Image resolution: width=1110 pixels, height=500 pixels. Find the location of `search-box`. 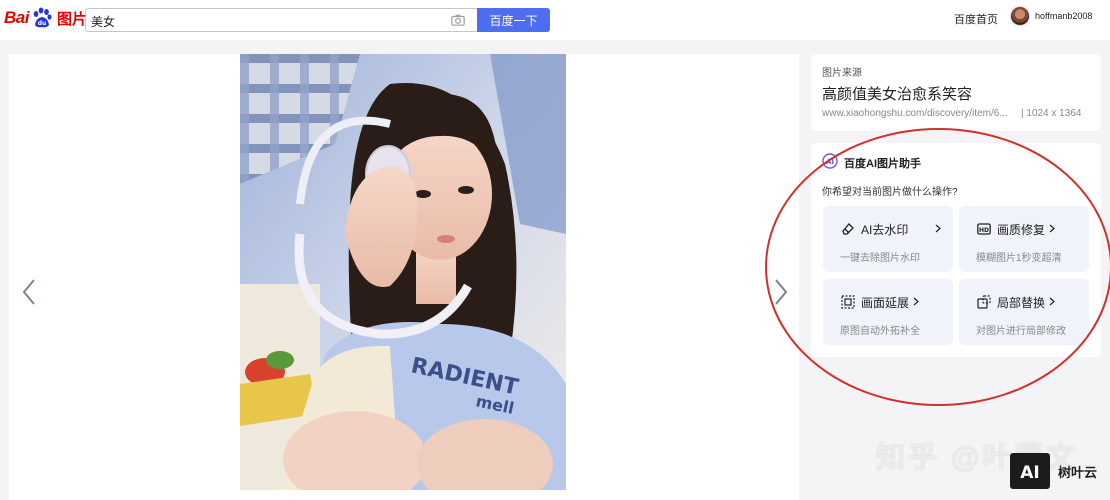

search-box is located at coordinates (281, 20).